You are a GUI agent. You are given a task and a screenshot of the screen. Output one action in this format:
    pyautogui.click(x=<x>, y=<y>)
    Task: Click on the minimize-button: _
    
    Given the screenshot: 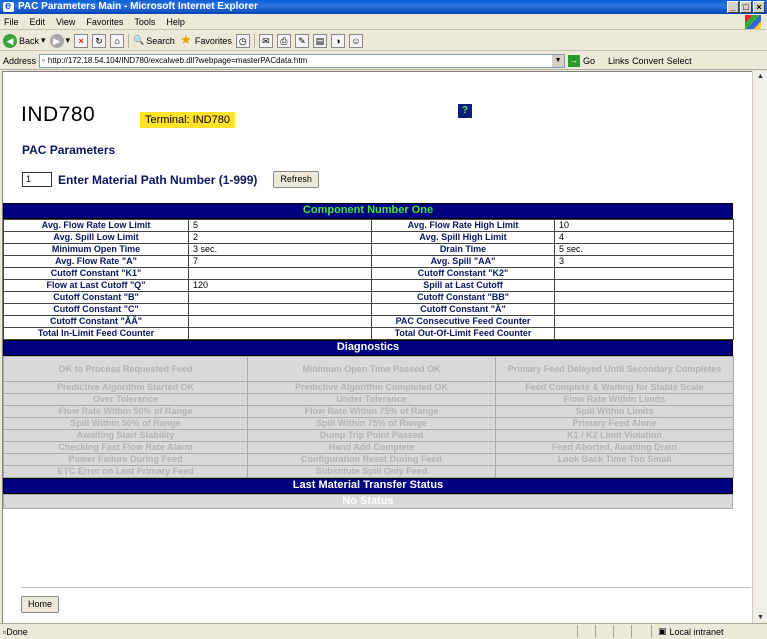 What is the action you would take?
    pyautogui.click(x=733, y=7)
    